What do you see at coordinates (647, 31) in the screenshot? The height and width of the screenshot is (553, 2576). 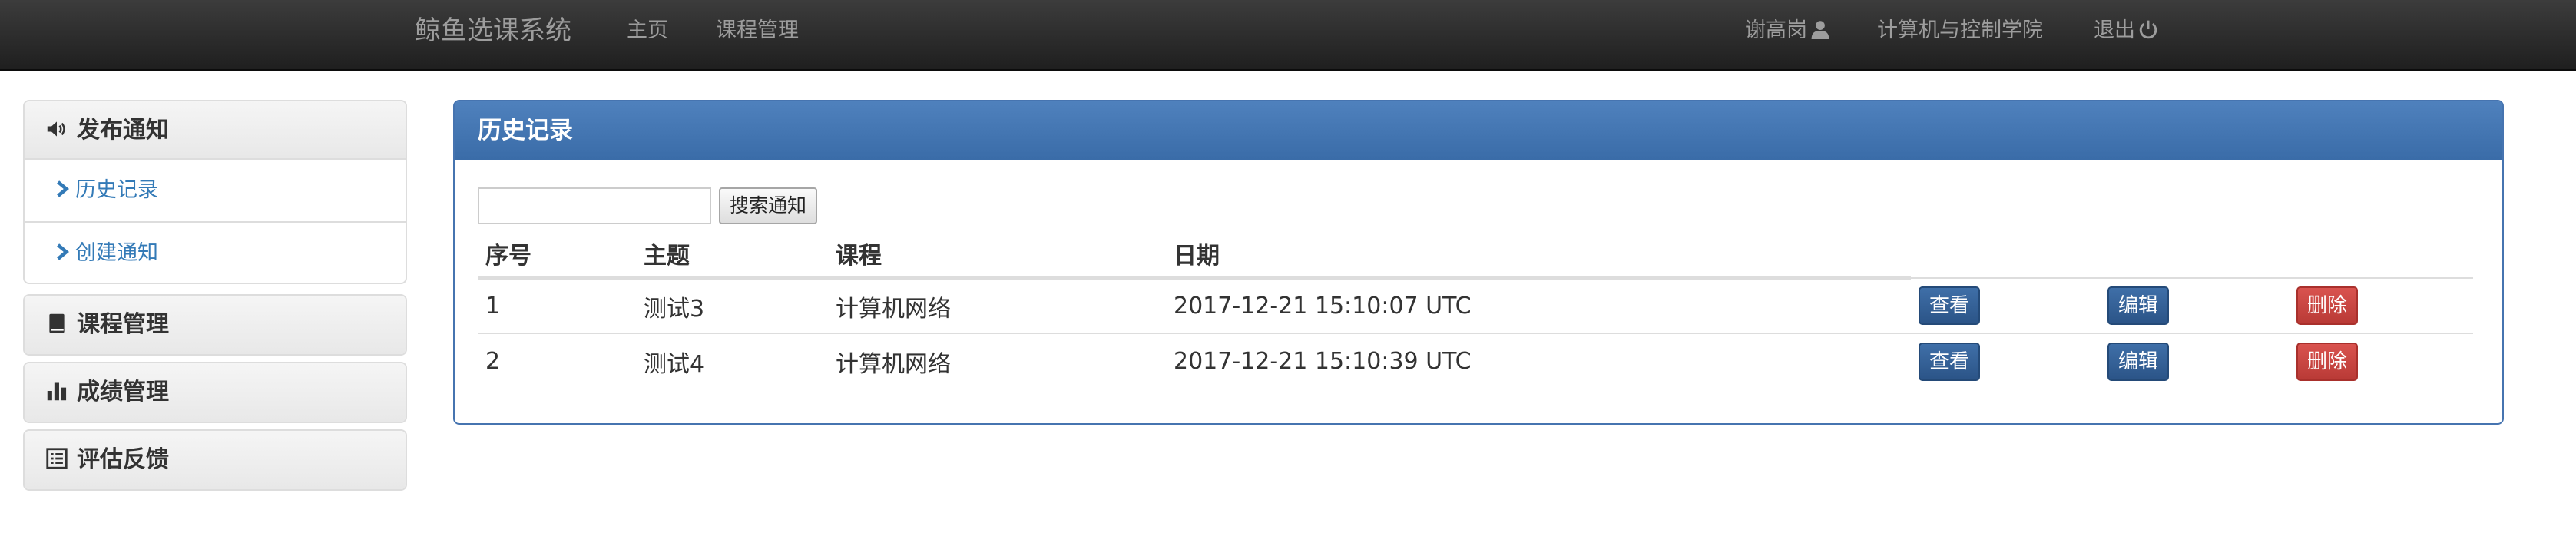 I see `nav-home-link: 主页` at bounding box center [647, 31].